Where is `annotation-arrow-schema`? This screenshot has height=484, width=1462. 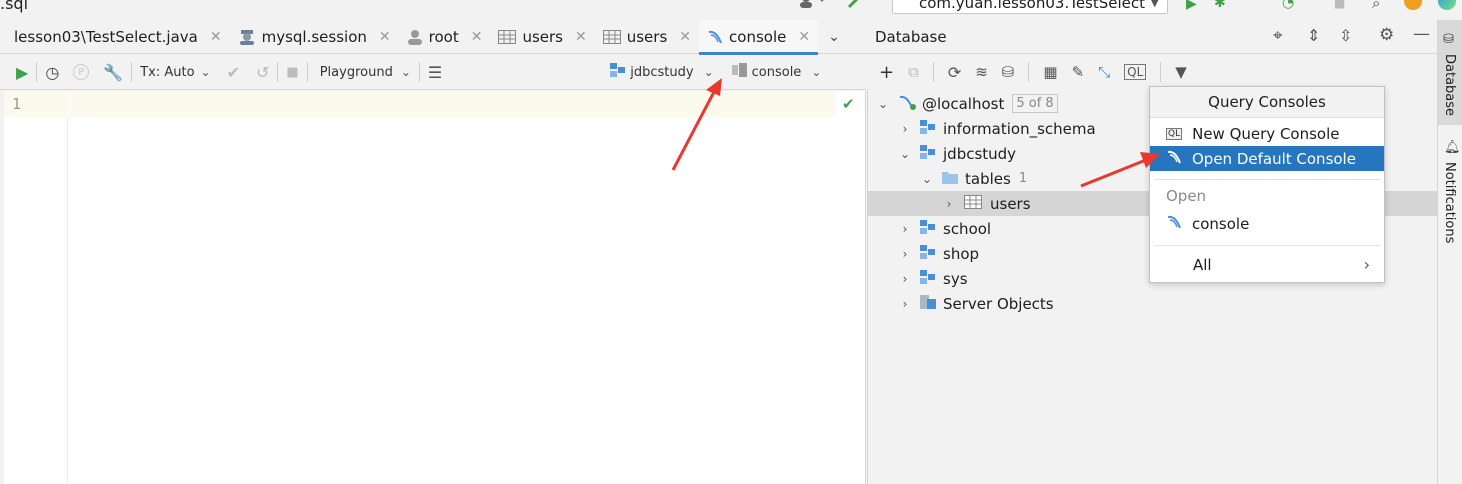
annotation-arrow-schema is located at coordinates (694, 130).